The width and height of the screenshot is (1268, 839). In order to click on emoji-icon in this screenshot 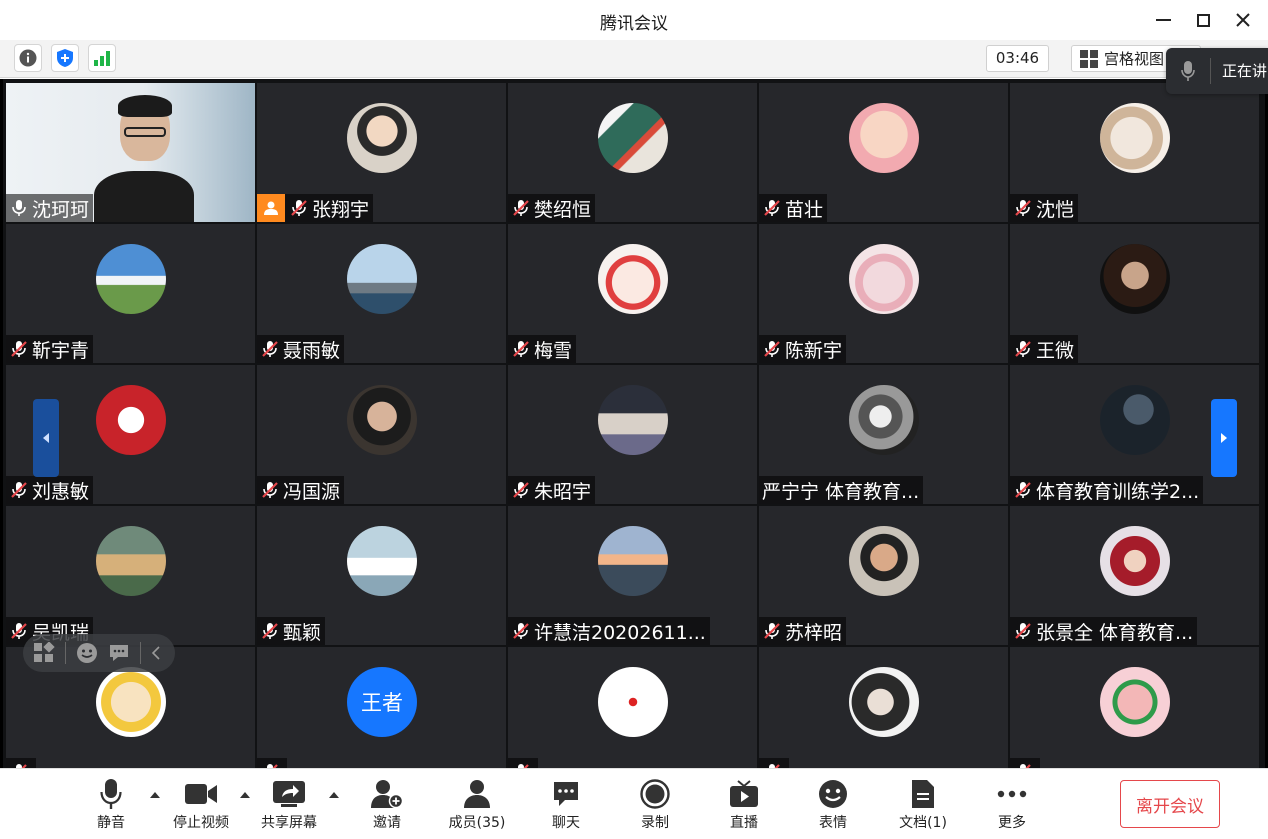, I will do `click(87, 653)`.